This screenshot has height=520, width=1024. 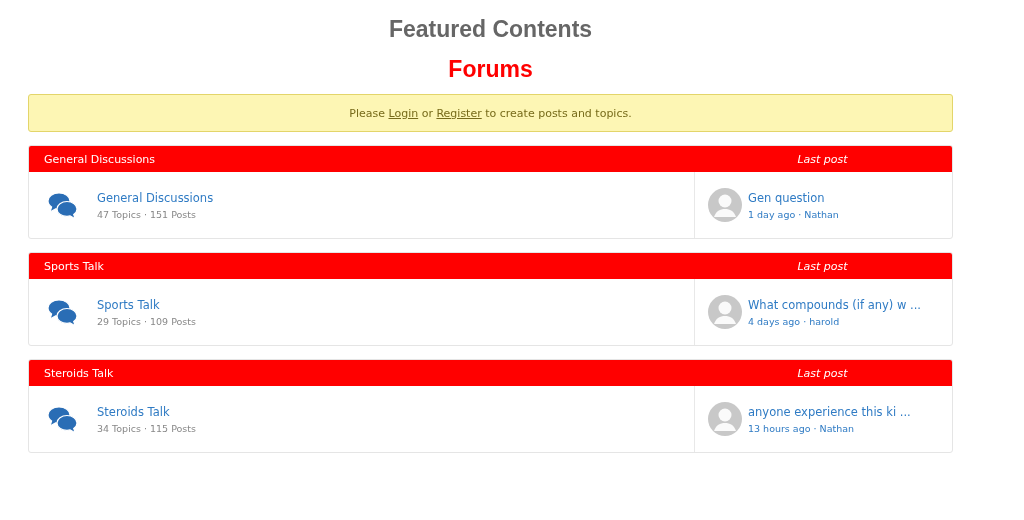 I want to click on login-link: Login, so click(x=403, y=113).